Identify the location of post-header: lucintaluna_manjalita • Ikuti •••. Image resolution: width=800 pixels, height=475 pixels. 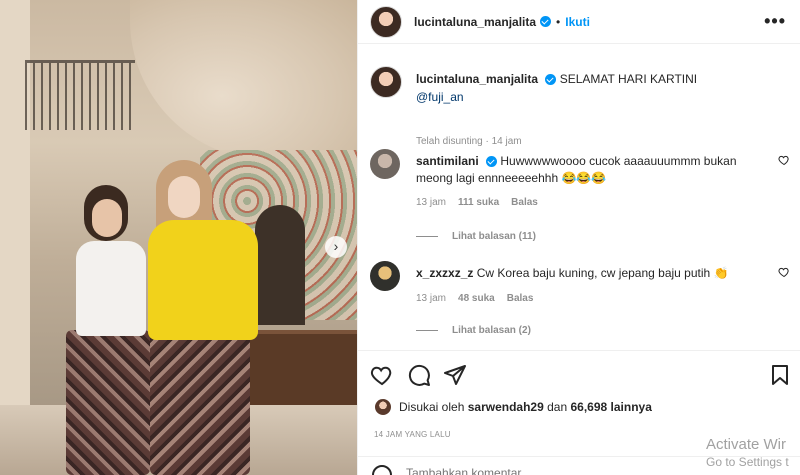
(579, 22).